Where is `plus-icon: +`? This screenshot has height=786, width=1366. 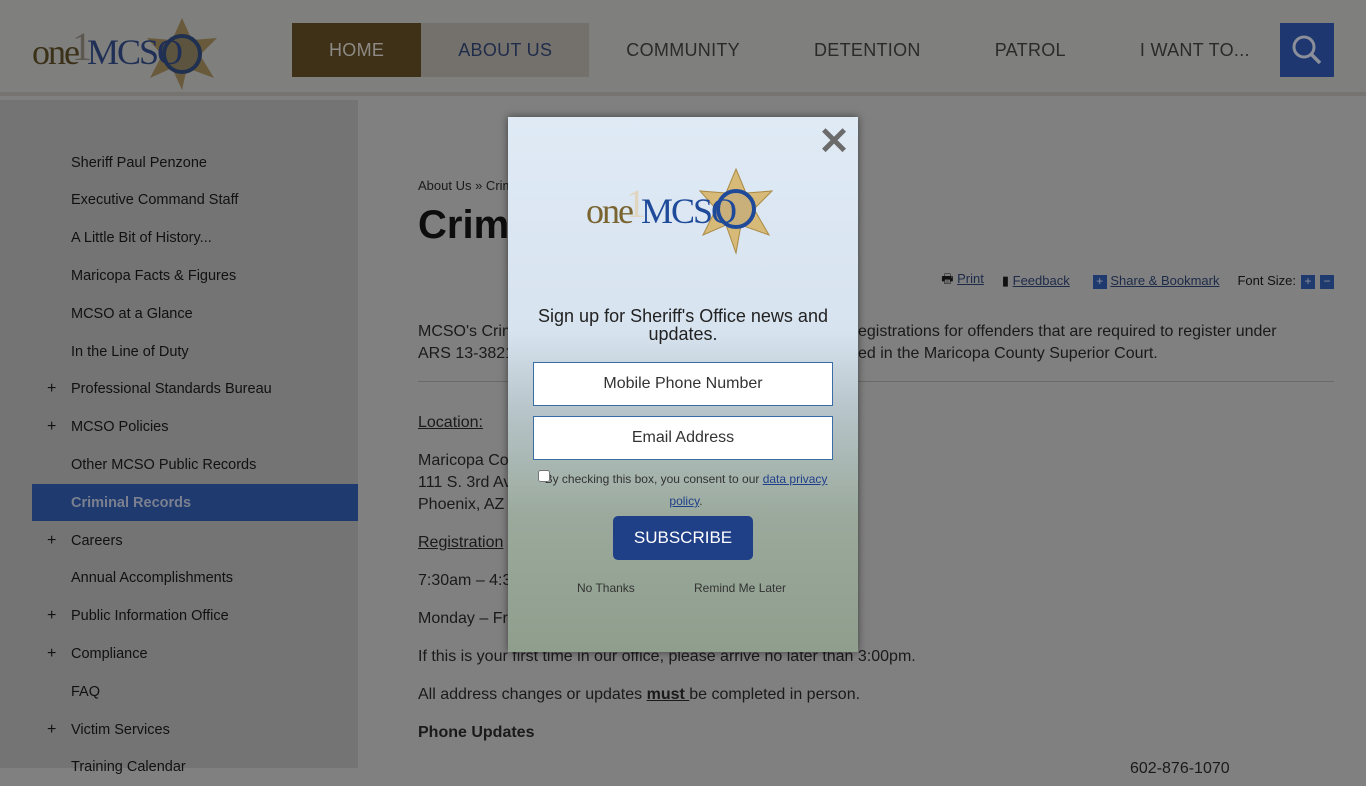 plus-icon: + is located at coordinates (1099, 282).